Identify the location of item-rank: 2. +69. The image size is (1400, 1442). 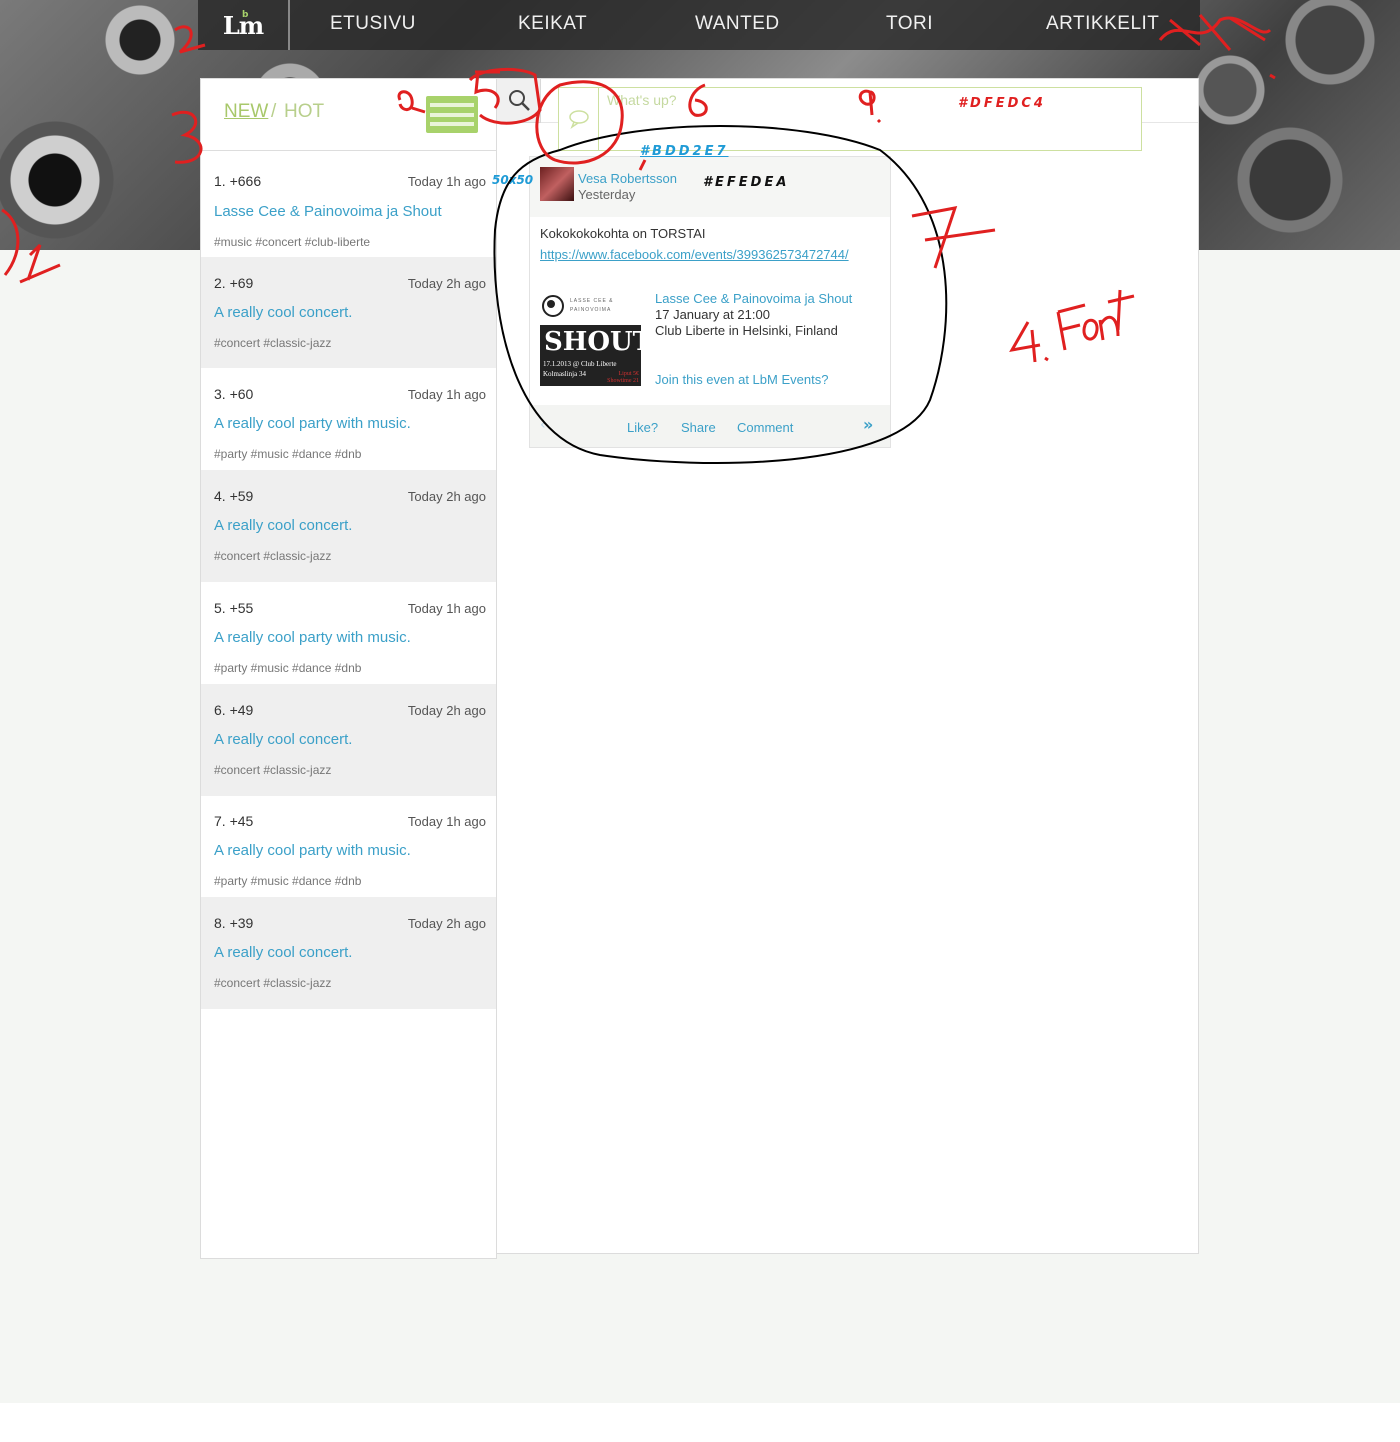
(234, 283).